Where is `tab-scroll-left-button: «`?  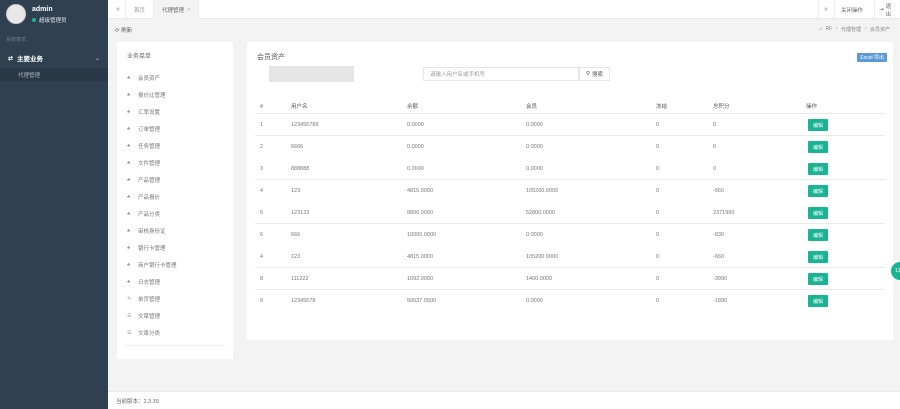 tab-scroll-left-button: « is located at coordinates (118, 9).